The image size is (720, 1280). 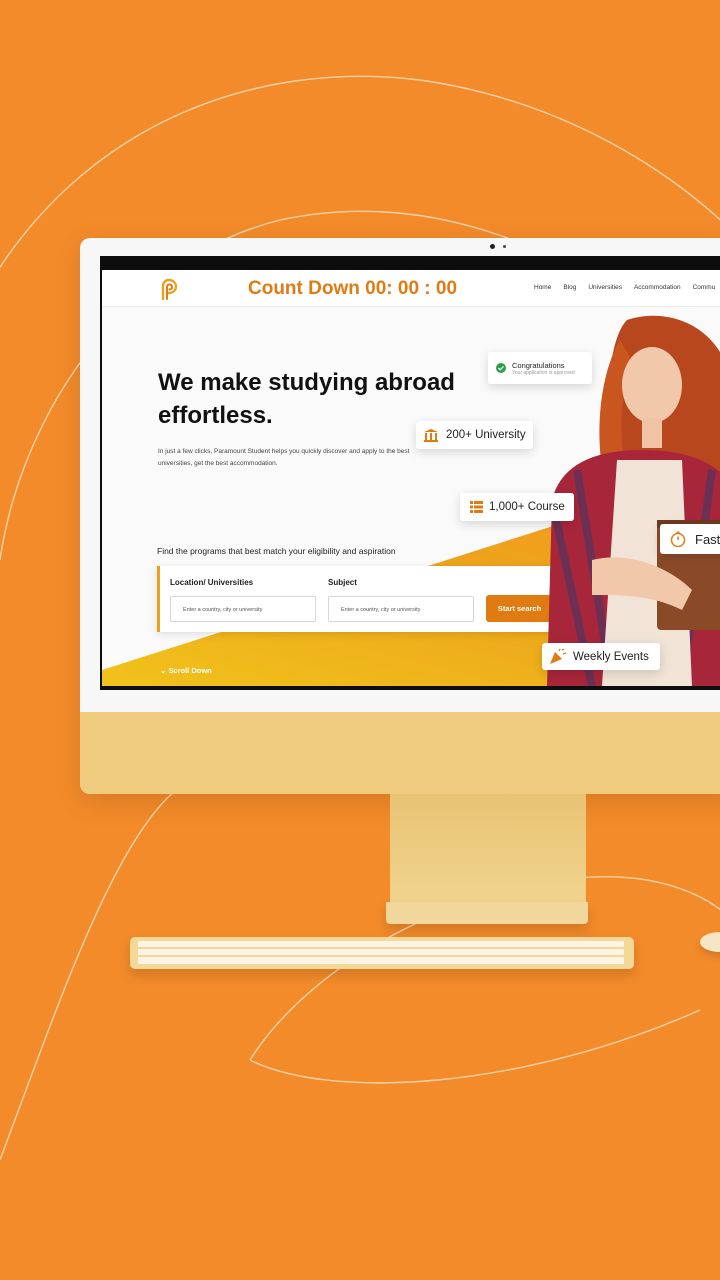 I want to click on check-circle-icon, so click(x=501, y=368).